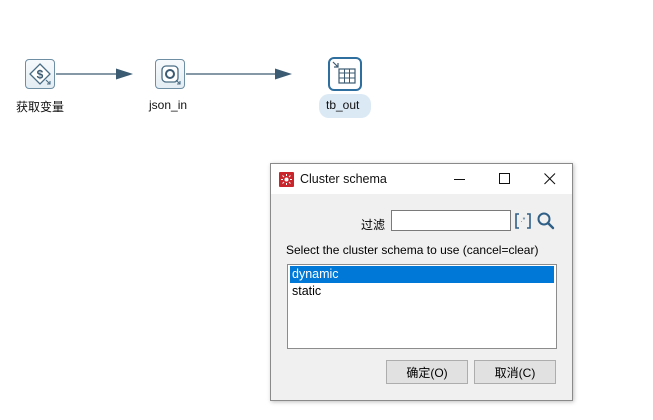  I want to click on filter-input, so click(451, 220).